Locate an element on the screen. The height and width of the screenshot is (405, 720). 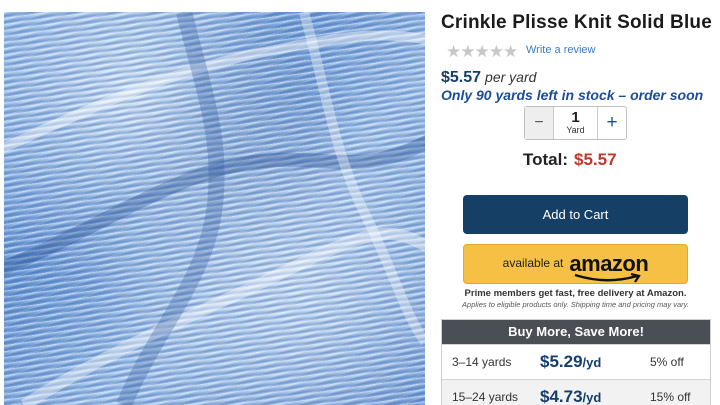
table-row: 15–24 yards $4.73/yd 15% off is located at coordinates (576, 392).